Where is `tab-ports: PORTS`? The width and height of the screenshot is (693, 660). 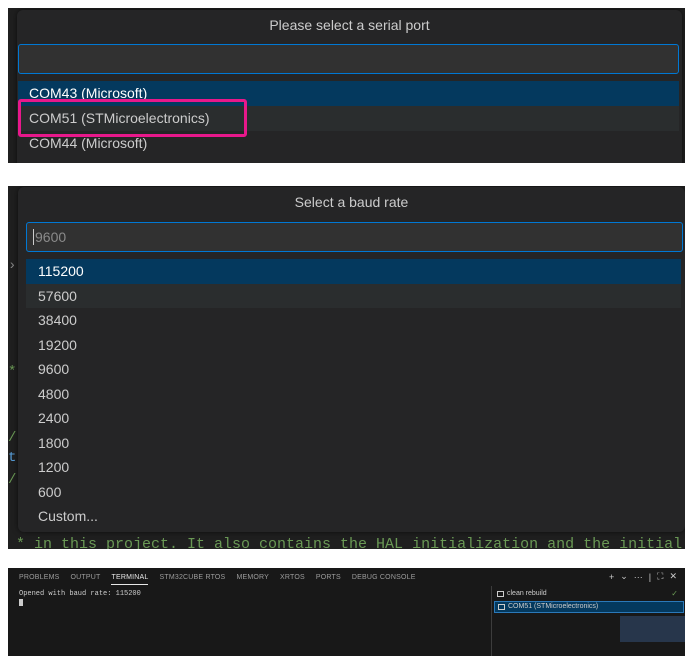 tab-ports: PORTS is located at coordinates (328, 578).